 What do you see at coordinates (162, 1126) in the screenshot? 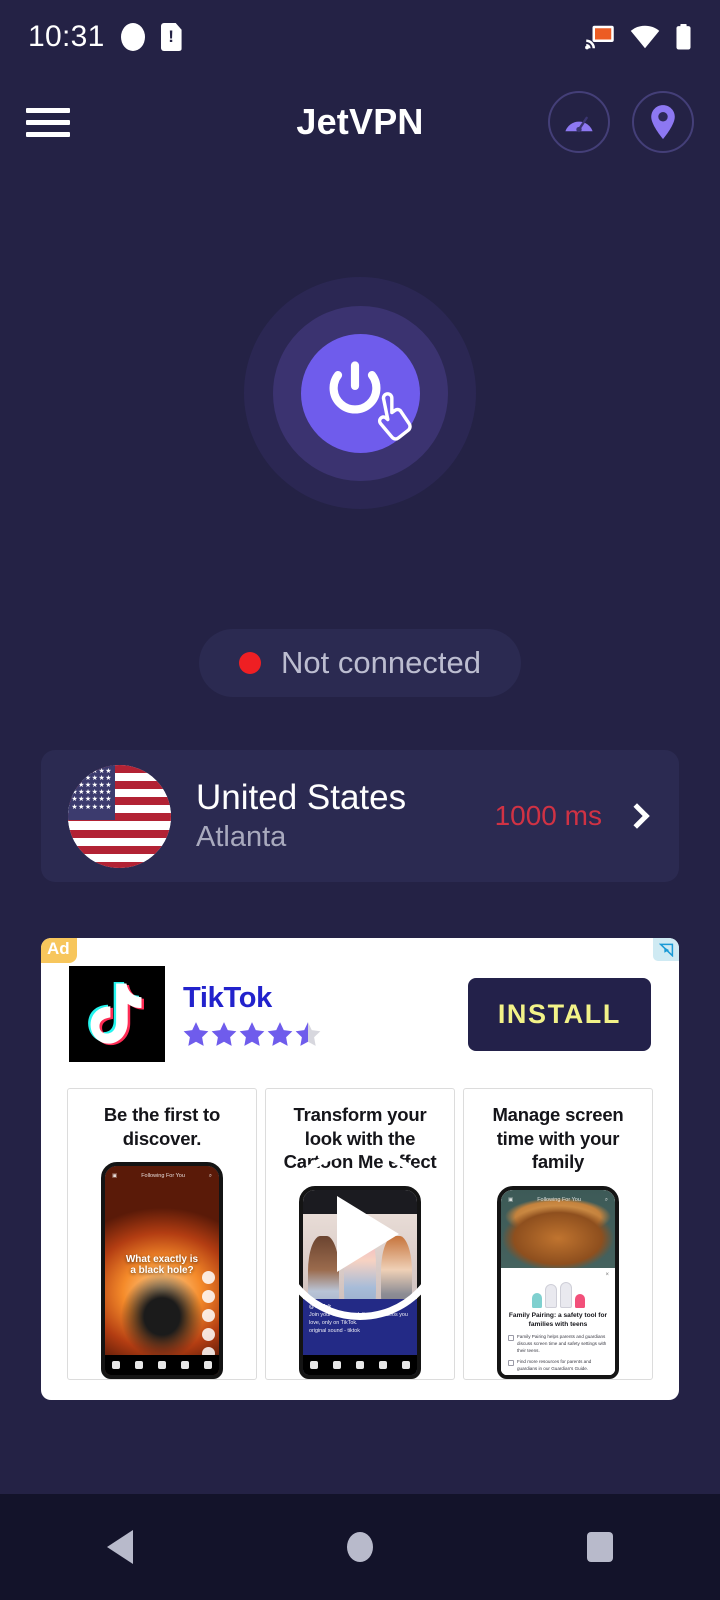
I see `ad-card-title: Be the first to discover.` at bounding box center [162, 1126].